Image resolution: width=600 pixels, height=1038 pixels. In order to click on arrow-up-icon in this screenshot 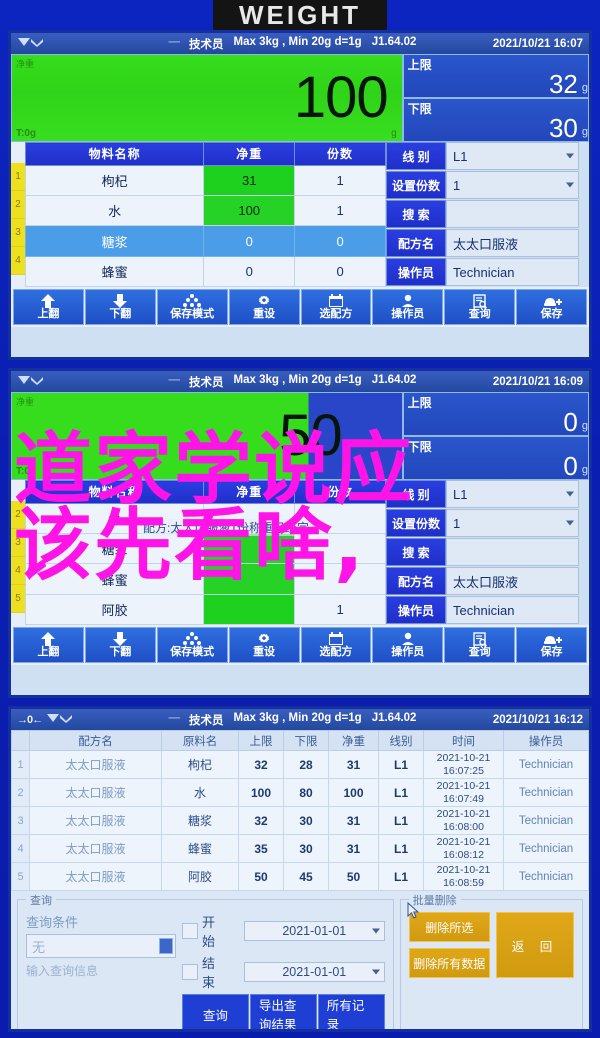, I will do `click(48, 639)`.